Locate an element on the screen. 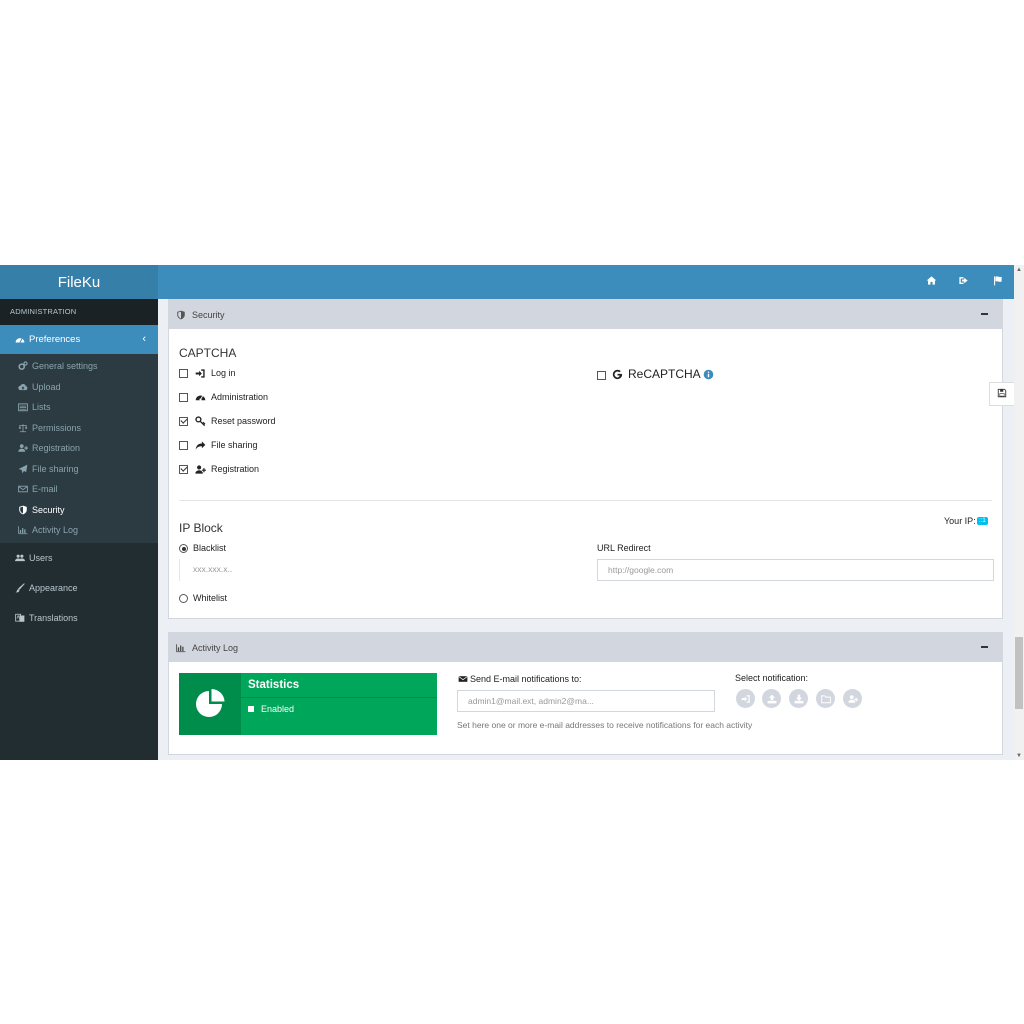 The width and height of the screenshot is (1024, 1024). sidebar-item-label: File sharing is located at coordinates (55, 468).